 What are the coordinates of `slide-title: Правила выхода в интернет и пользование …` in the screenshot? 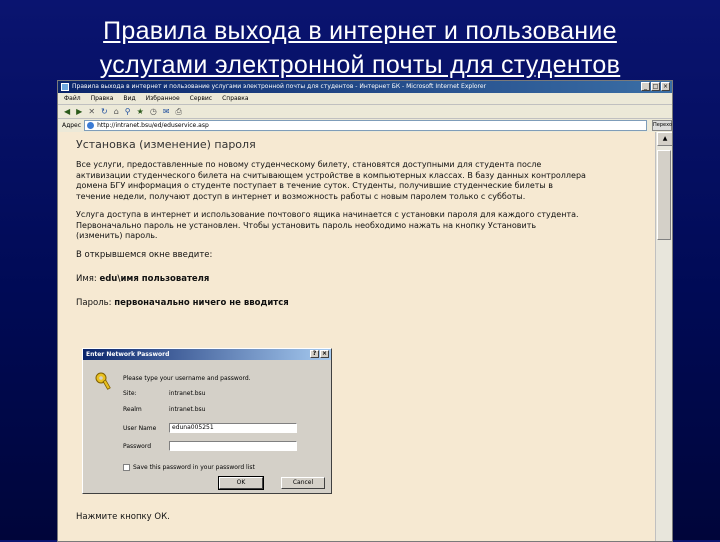 It's located at (360, 48).